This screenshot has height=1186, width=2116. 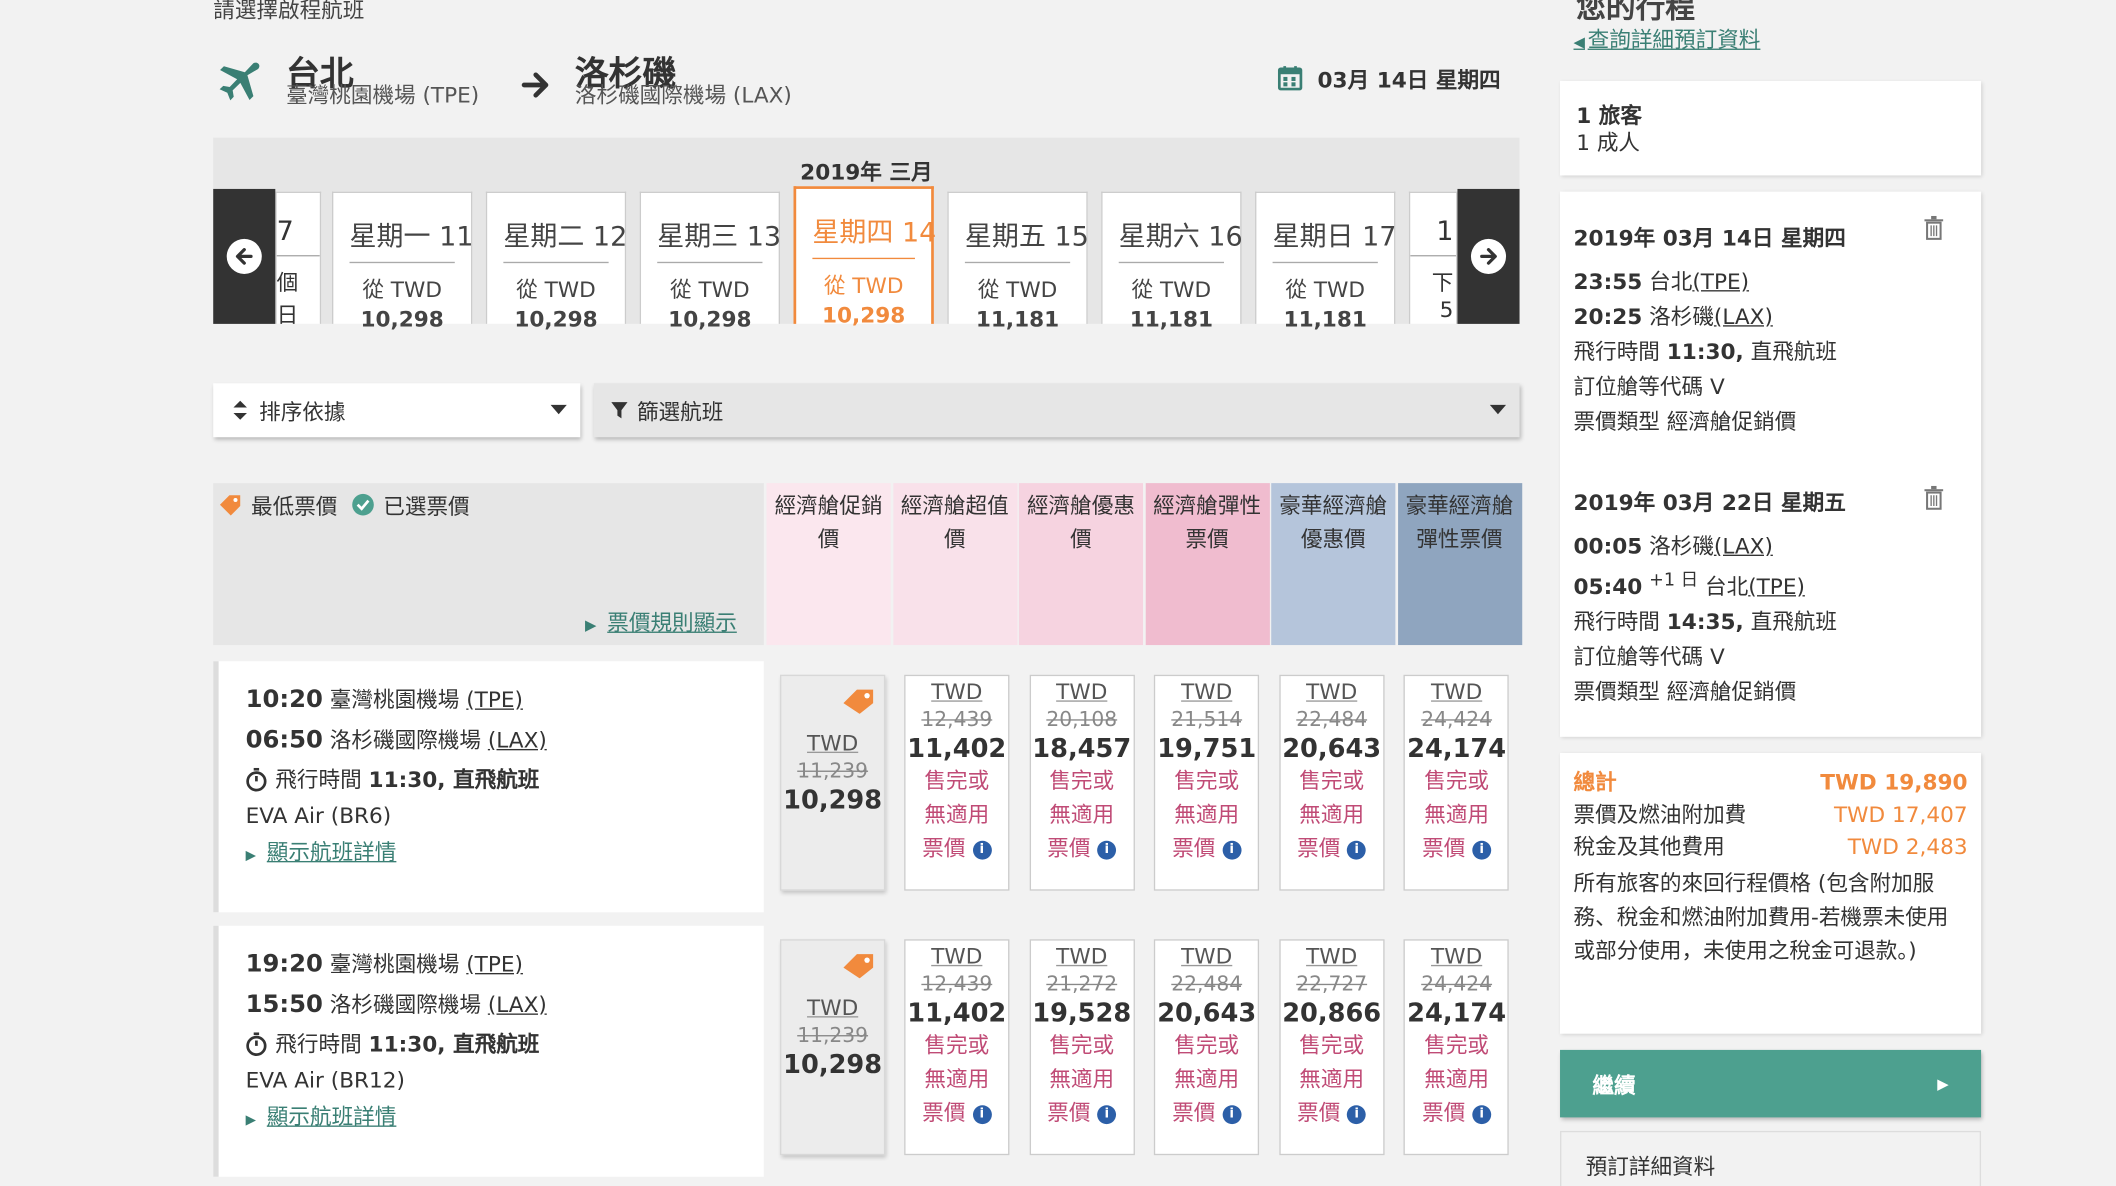 What do you see at coordinates (1717, 657) in the screenshot?
I see `inbound-class: V` at bounding box center [1717, 657].